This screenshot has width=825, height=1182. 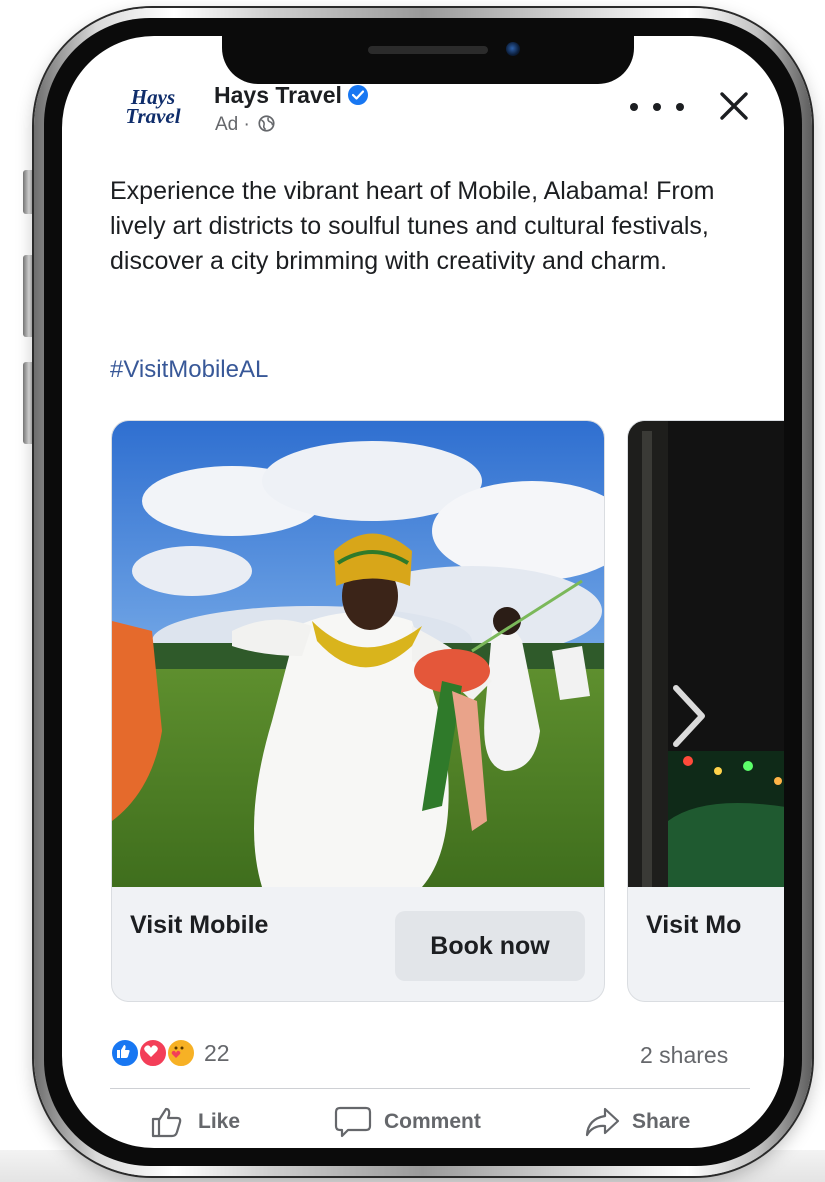 What do you see at coordinates (166, 1122) in the screenshot?
I see `thumbs-up-icon` at bounding box center [166, 1122].